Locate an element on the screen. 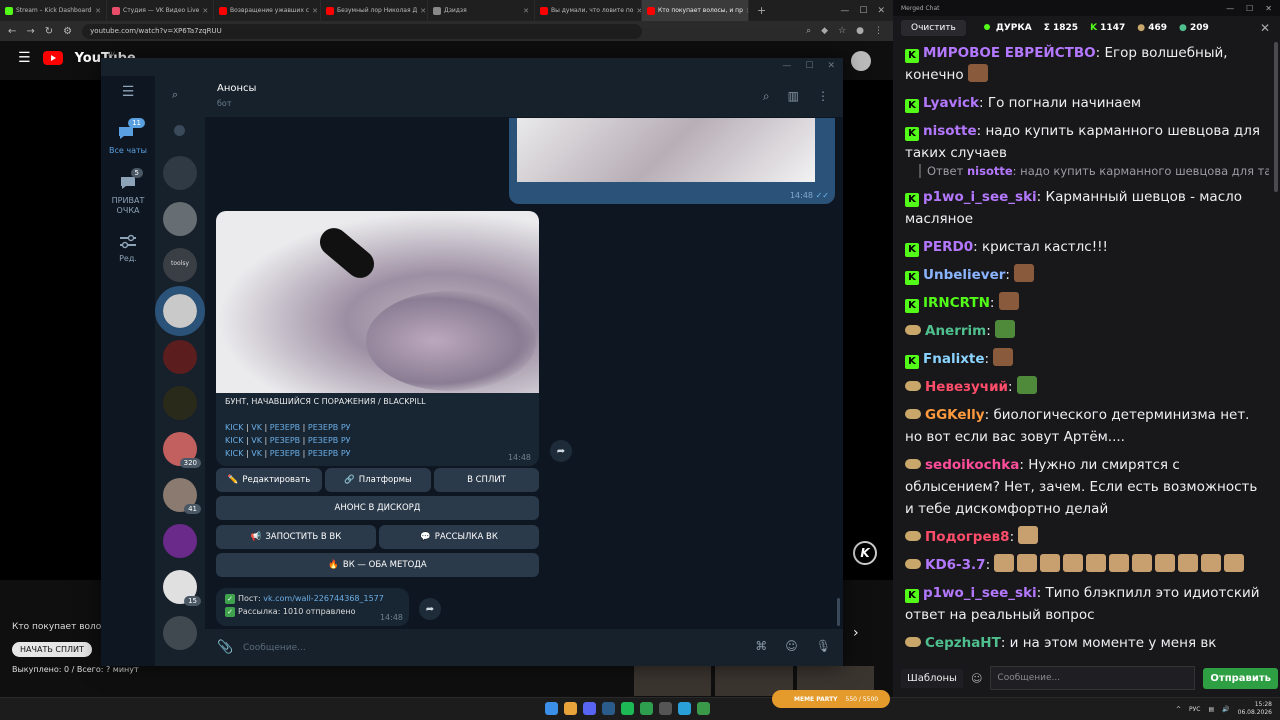 Image resolution: width=1280 pixels, height=720 pixels. chat-avatar: 320 is located at coordinates (182, 450).